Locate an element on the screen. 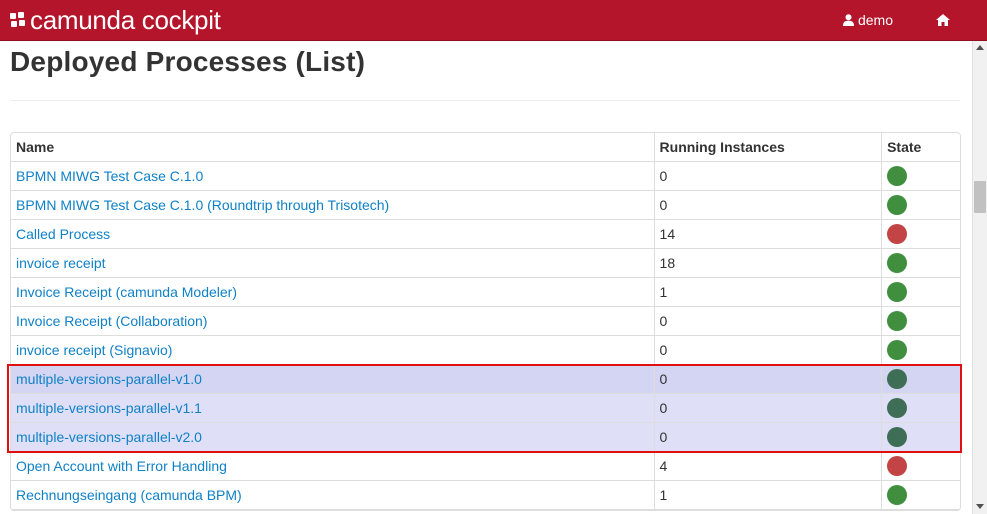  top-navbar: camunda cockpit demo is located at coordinates (493, 20).